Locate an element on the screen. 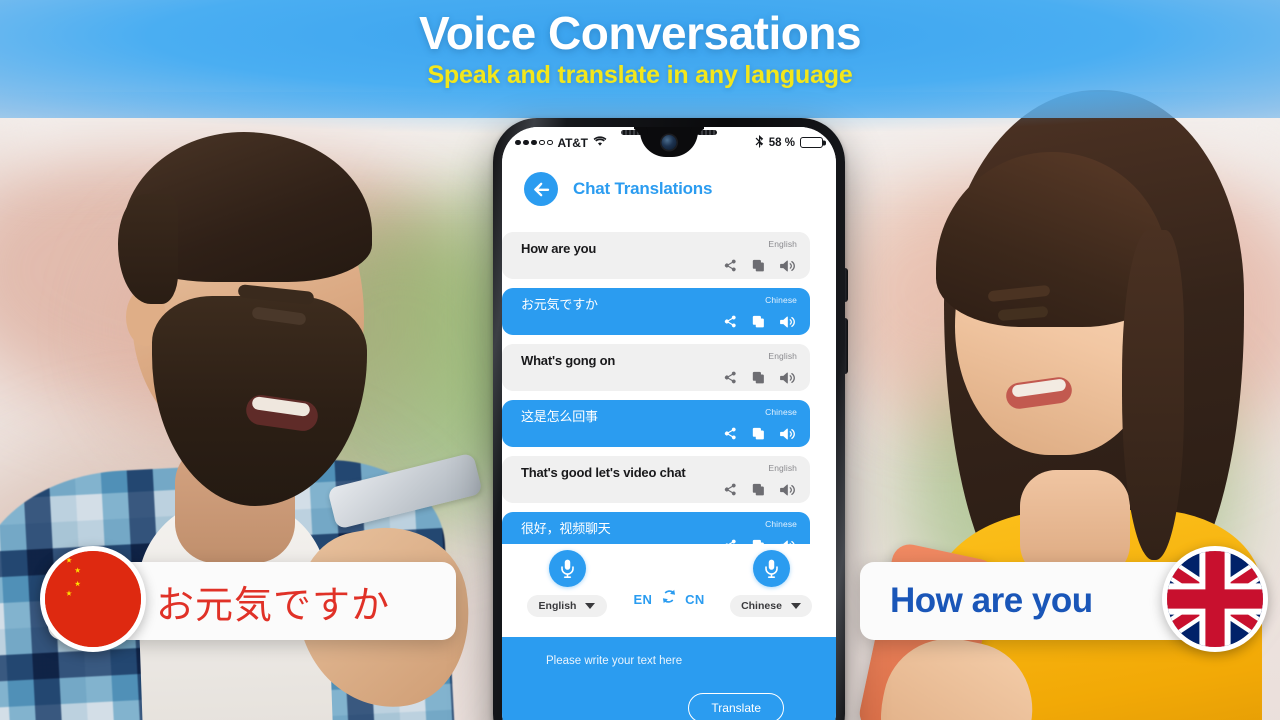  front-camera-icon is located at coordinates (669, 142).